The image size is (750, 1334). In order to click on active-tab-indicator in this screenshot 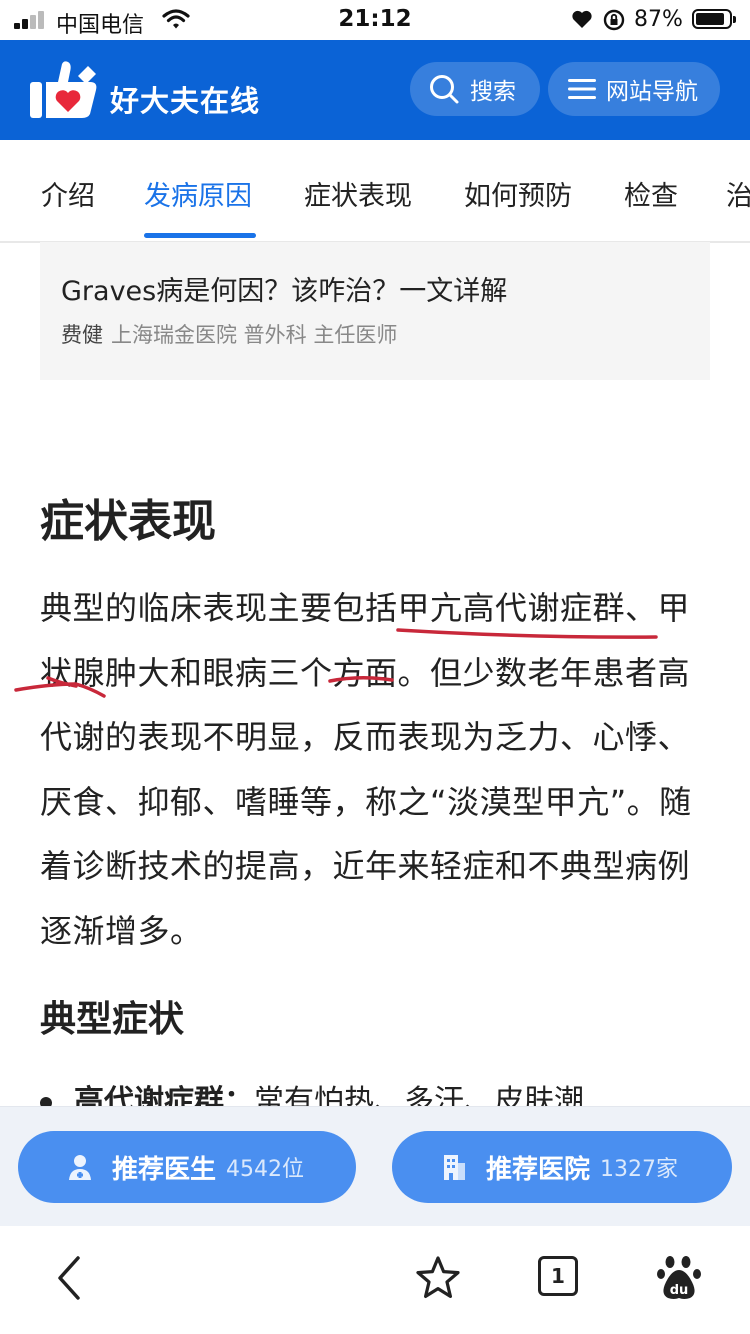, I will do `click(200, 235)`.